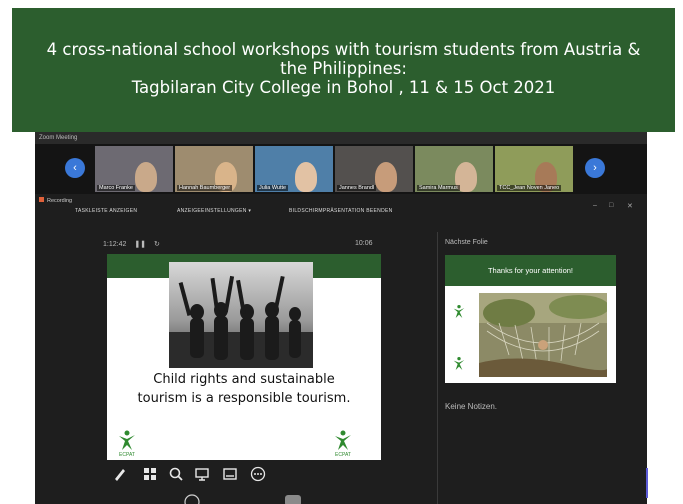  Describe the element at coordinates (543, 335) in the screenshot. I see `next-slide-photo` at that location.